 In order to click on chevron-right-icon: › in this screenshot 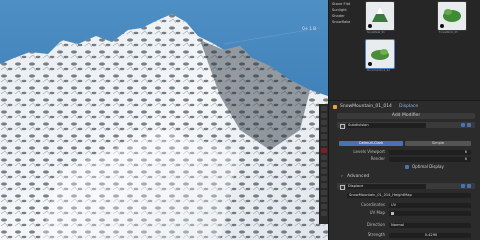, I will do `click(342, 176)`.